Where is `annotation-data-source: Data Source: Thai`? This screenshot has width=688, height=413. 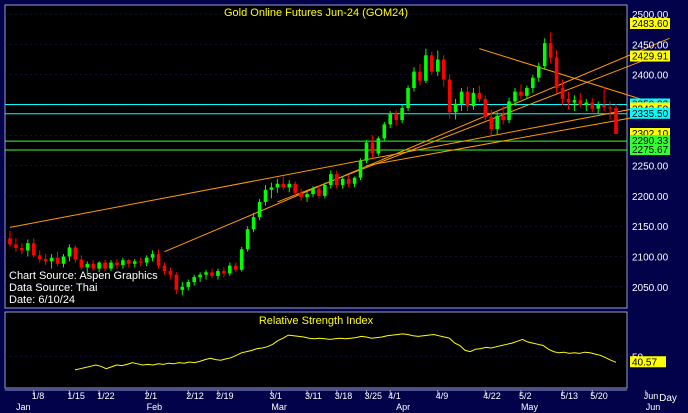 annotation-data-source: Data Source: Thai is located at coordinates (53, 288).